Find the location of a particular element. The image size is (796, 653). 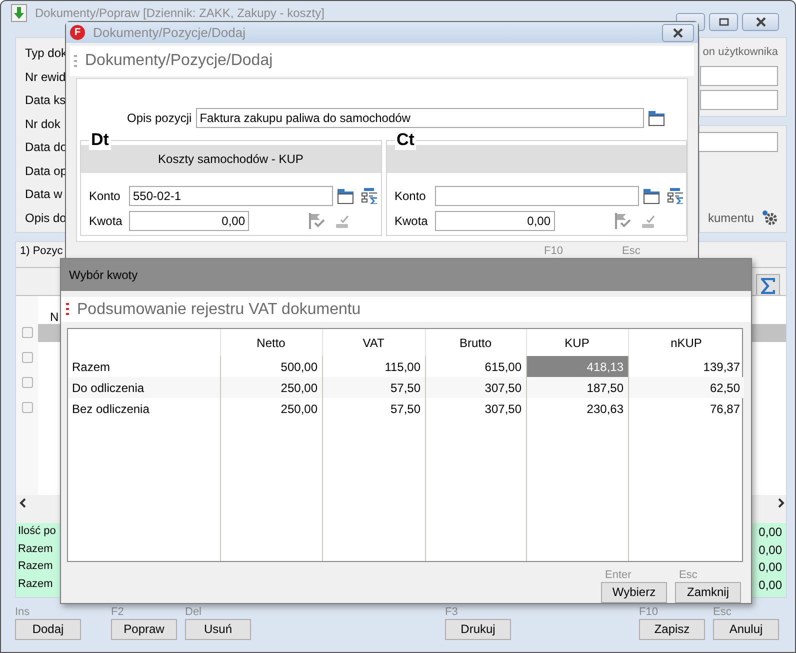

window-title: Dokumenty/Pozycje/Dodaj is located at coordinates (169, 32).